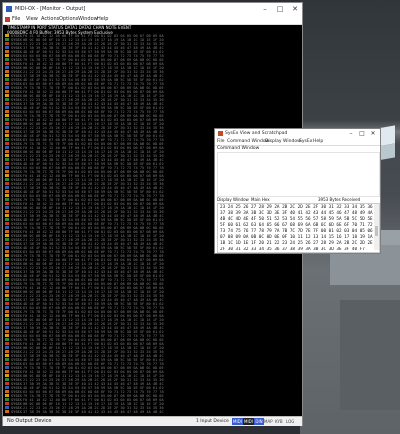 The image size is (400, 434). What do you see at coordinates (265, 9) in the screenshot?
I see `minimize-icon: –` at bounding box center [265, 9].